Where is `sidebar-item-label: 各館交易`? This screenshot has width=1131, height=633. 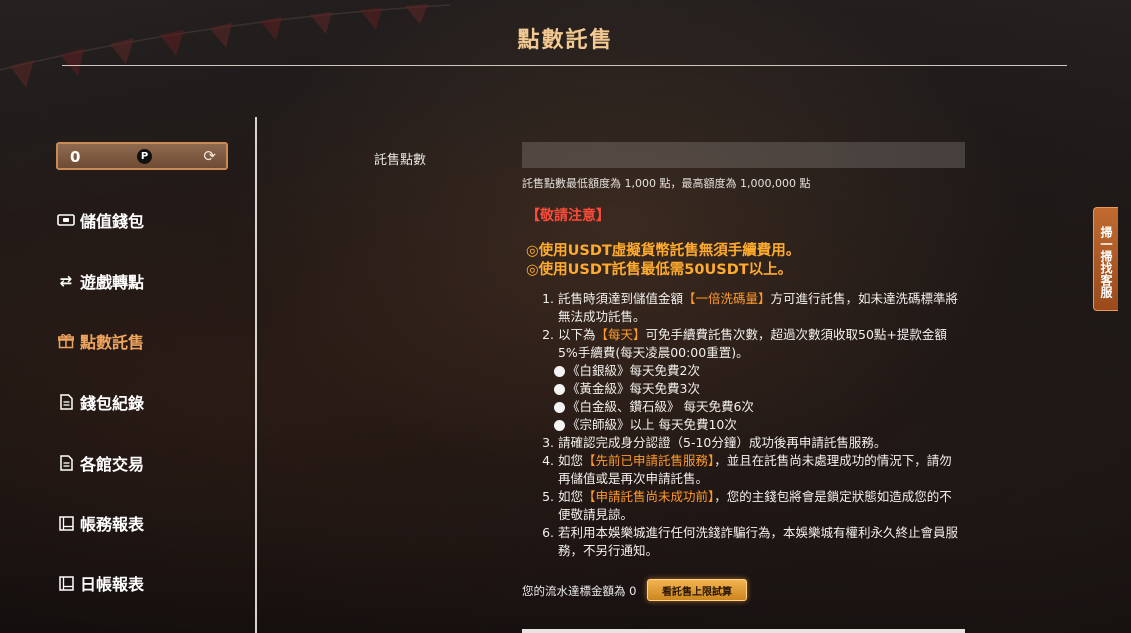 sidebar-item-label: 各館交易 is located at coordinates (112, 464).